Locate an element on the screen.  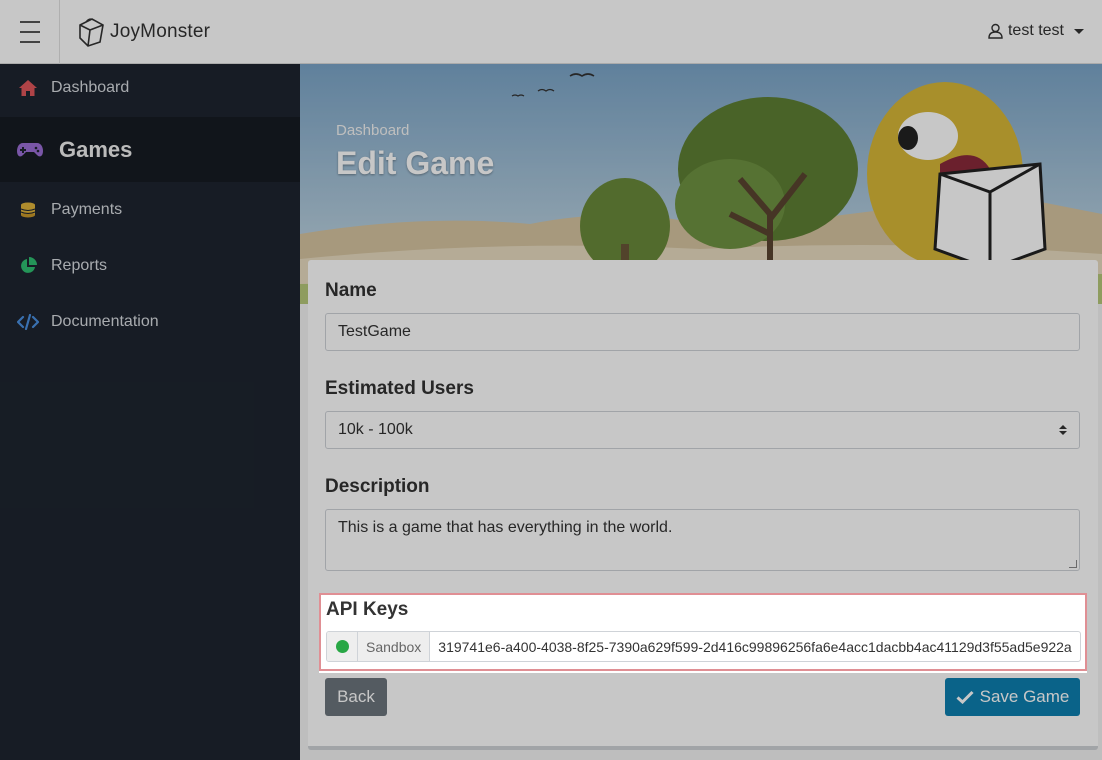
select-arrows-icon is located at coordinates (1063, 430).